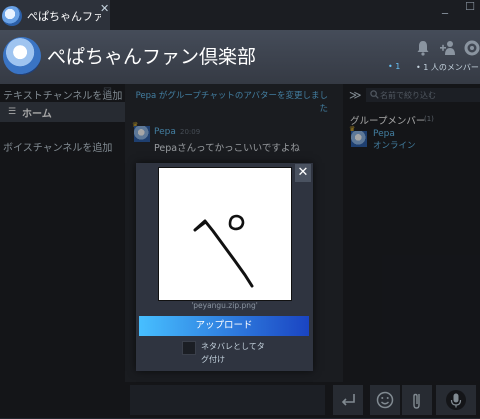 The image size is (480, 419). What do you see at coordinates (12, 16) in the screenshot?
I see `tab-group-avatar` at bounding box center [12, 16].